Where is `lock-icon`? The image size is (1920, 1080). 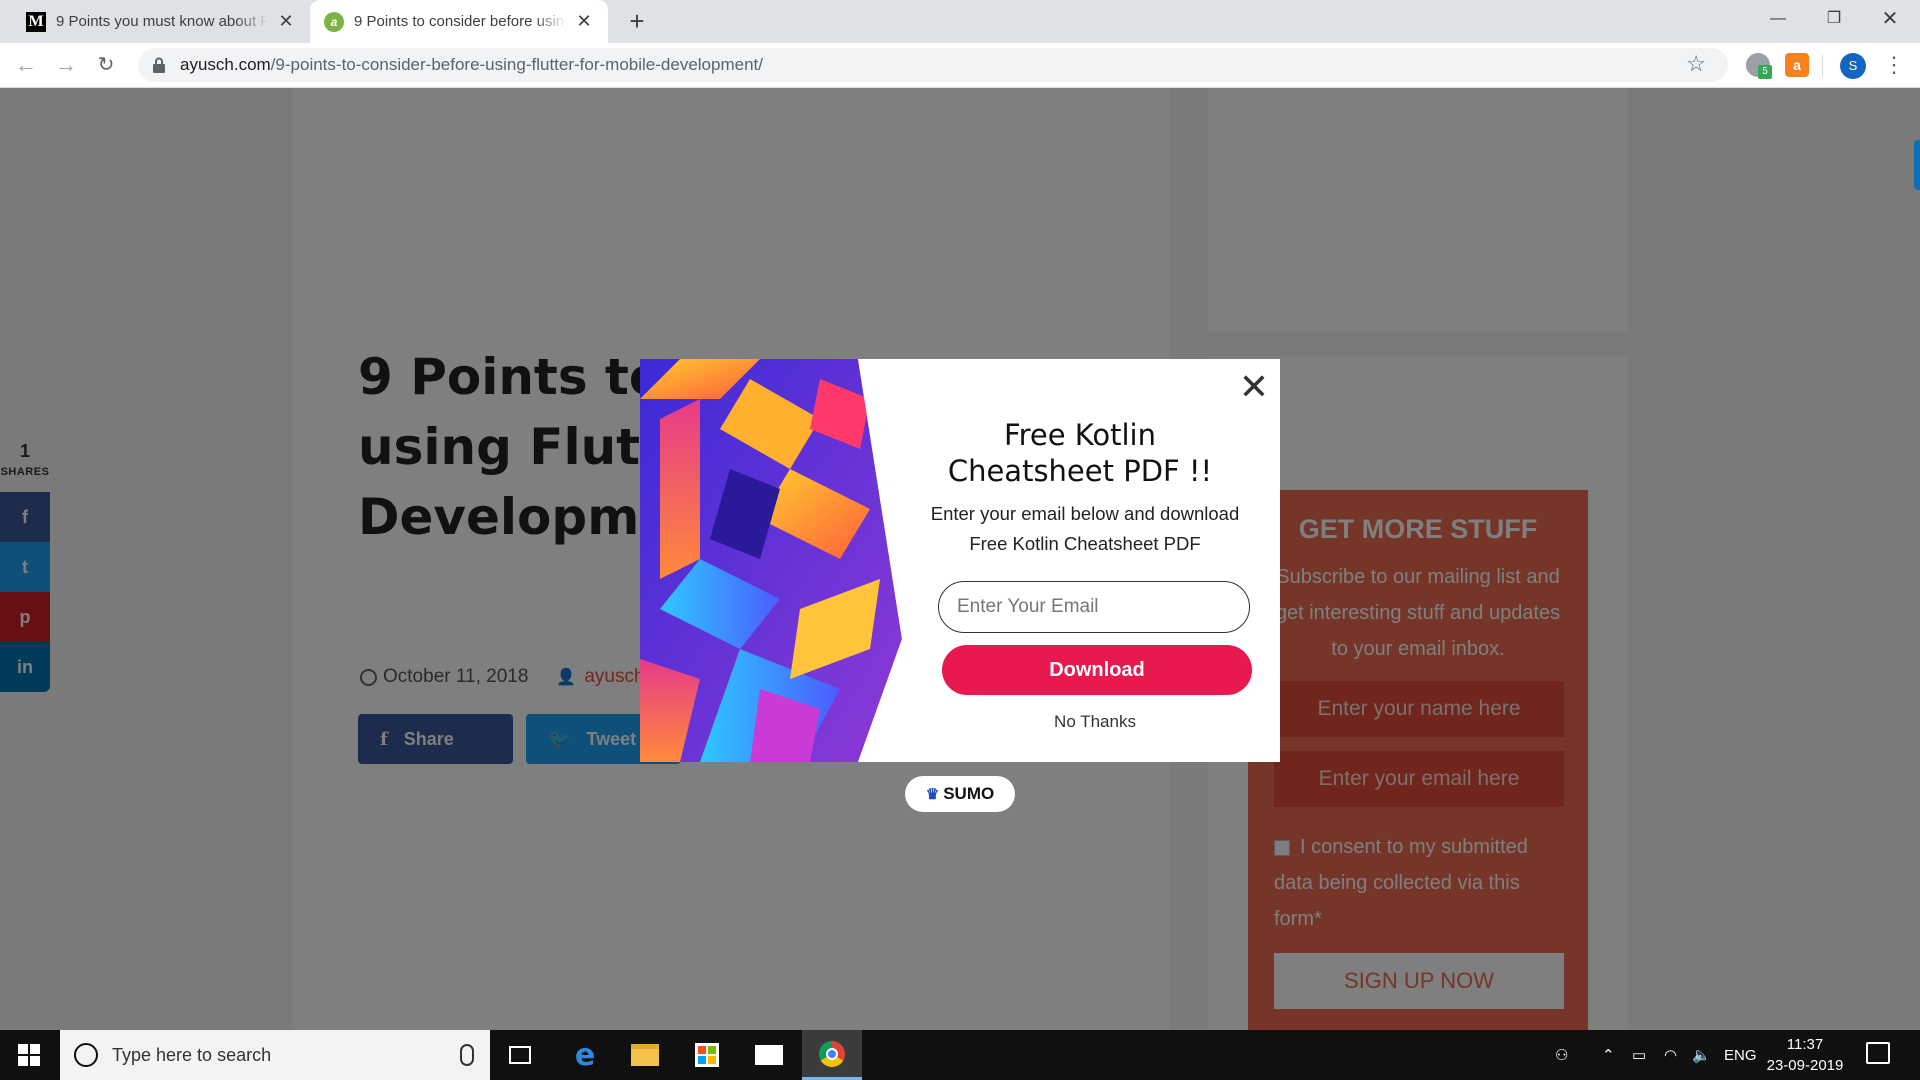 lock-icon is located at coordinates (159, 65).